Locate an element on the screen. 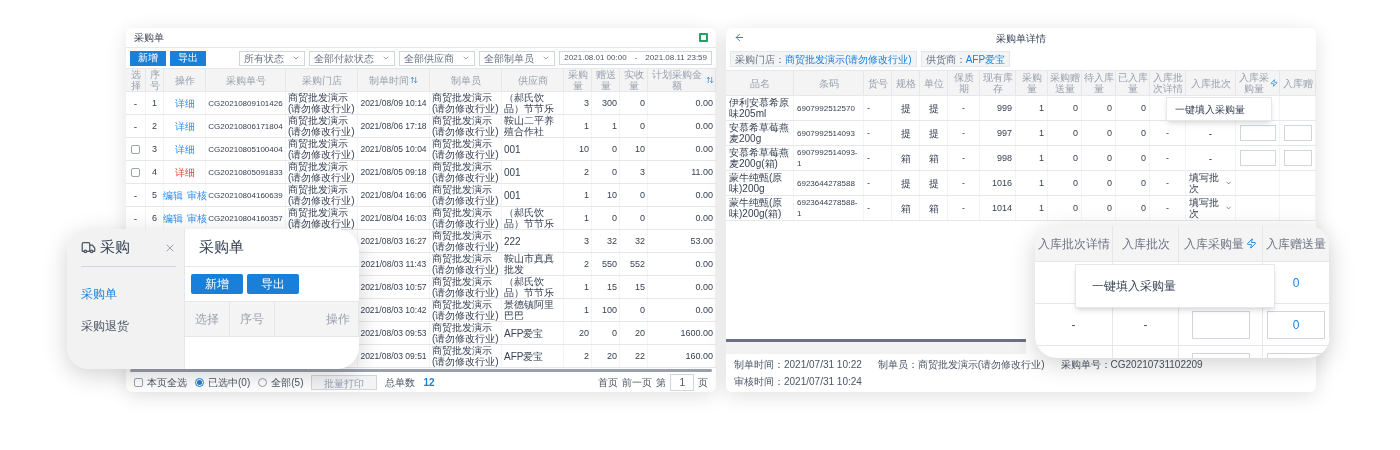 The image size is (1400, 450). column-header: 实收量 is located at coordinates (633, 80).